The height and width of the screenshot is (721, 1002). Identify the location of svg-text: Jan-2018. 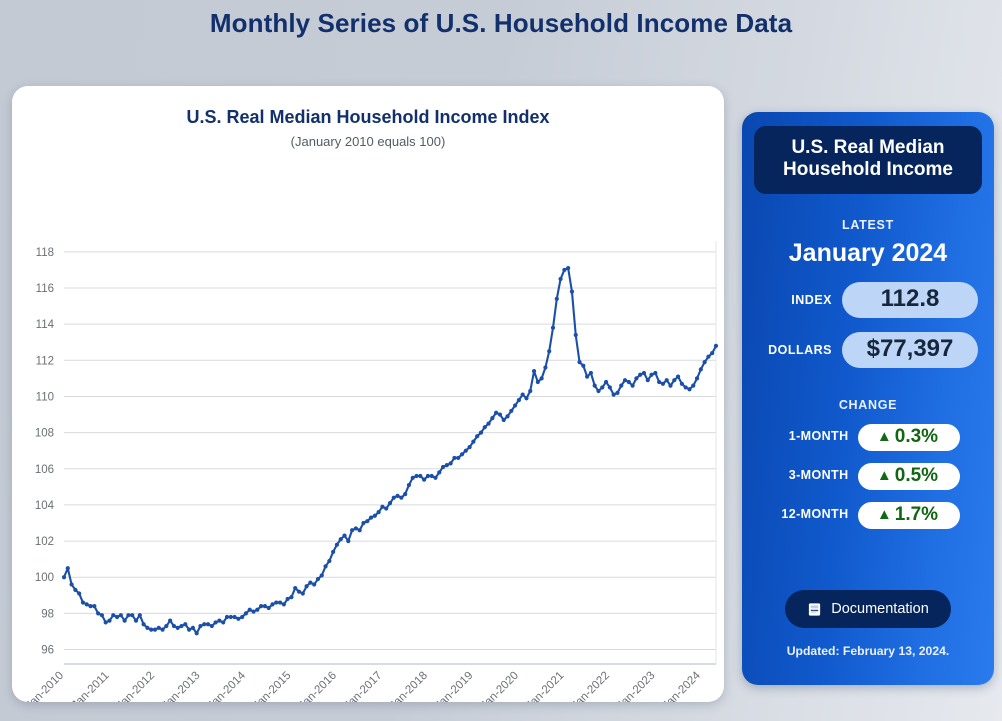
(409, 686).